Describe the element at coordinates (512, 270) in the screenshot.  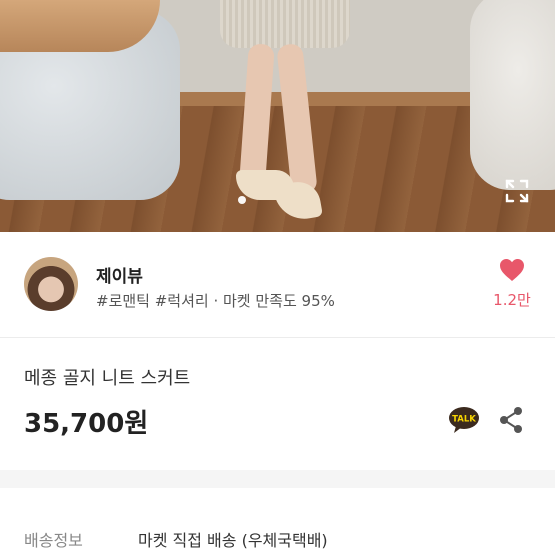
I see `heart-icon` at that location.